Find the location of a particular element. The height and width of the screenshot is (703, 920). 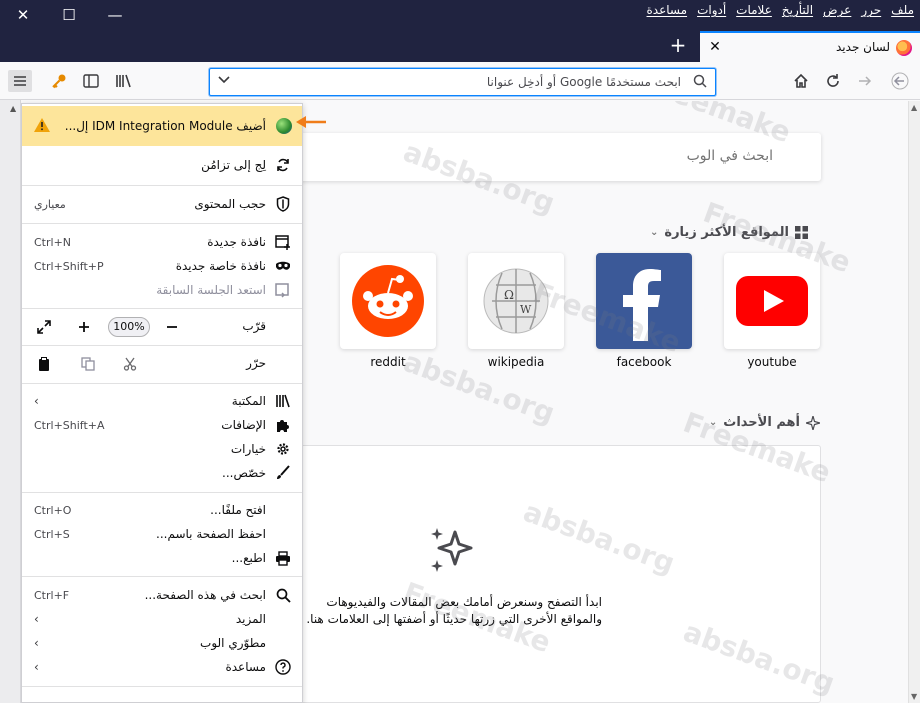

menu-help: مساعدة is located at coordinates (667, 10).